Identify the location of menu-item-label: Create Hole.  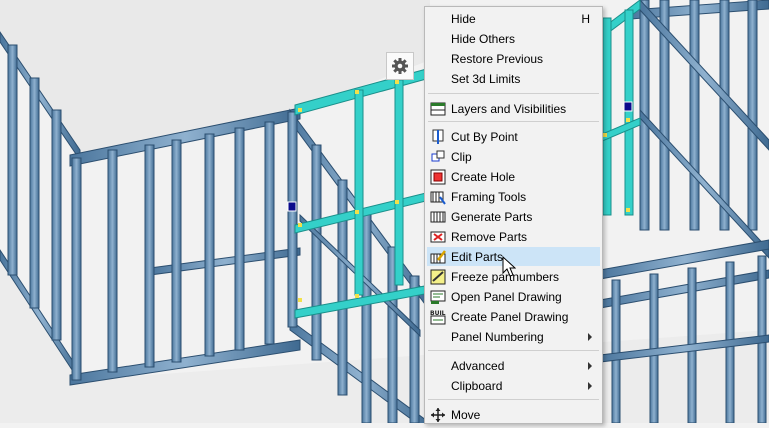
(483, 177).